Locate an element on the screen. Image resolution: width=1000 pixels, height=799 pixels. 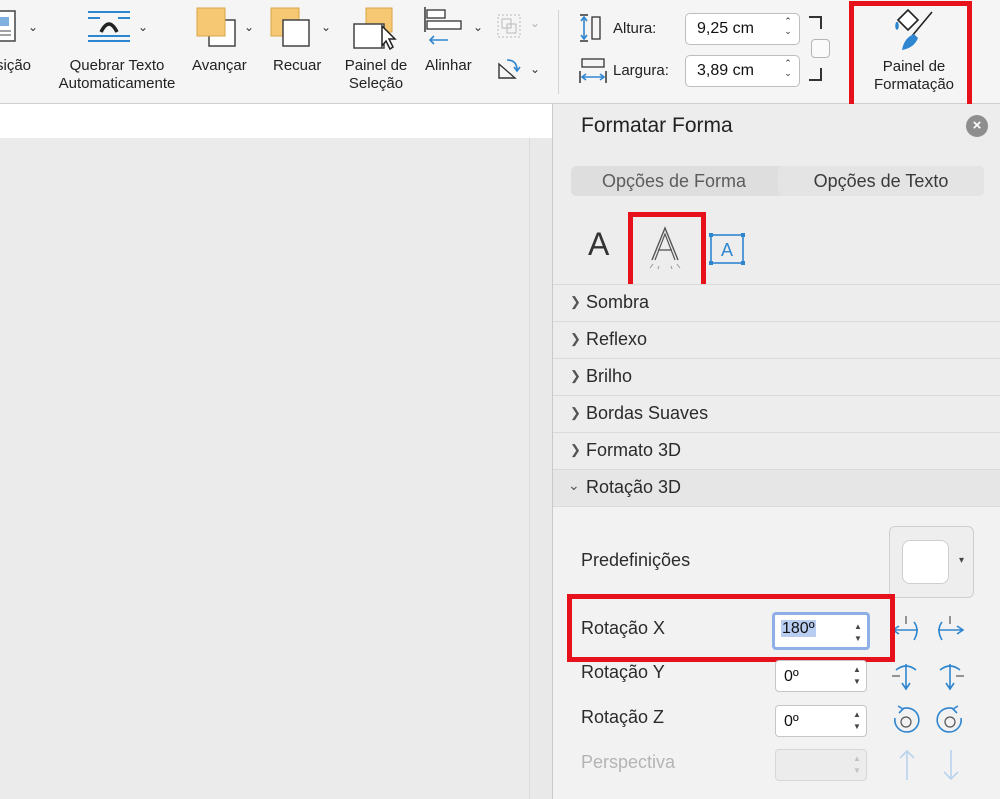
width-icon is located at coordinates (593, 70).